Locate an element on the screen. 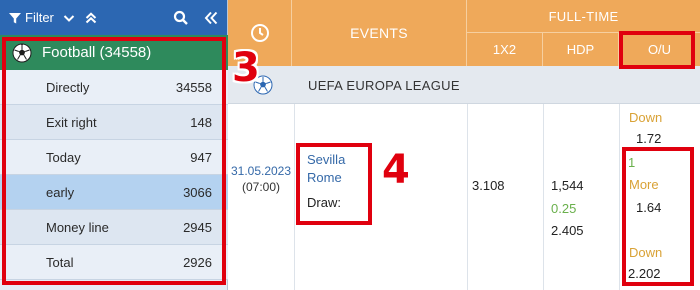 Image resolution: width=700 pixels, height=290 pixels. annotation-box-ou-odds is located at coordinates (658, 216).